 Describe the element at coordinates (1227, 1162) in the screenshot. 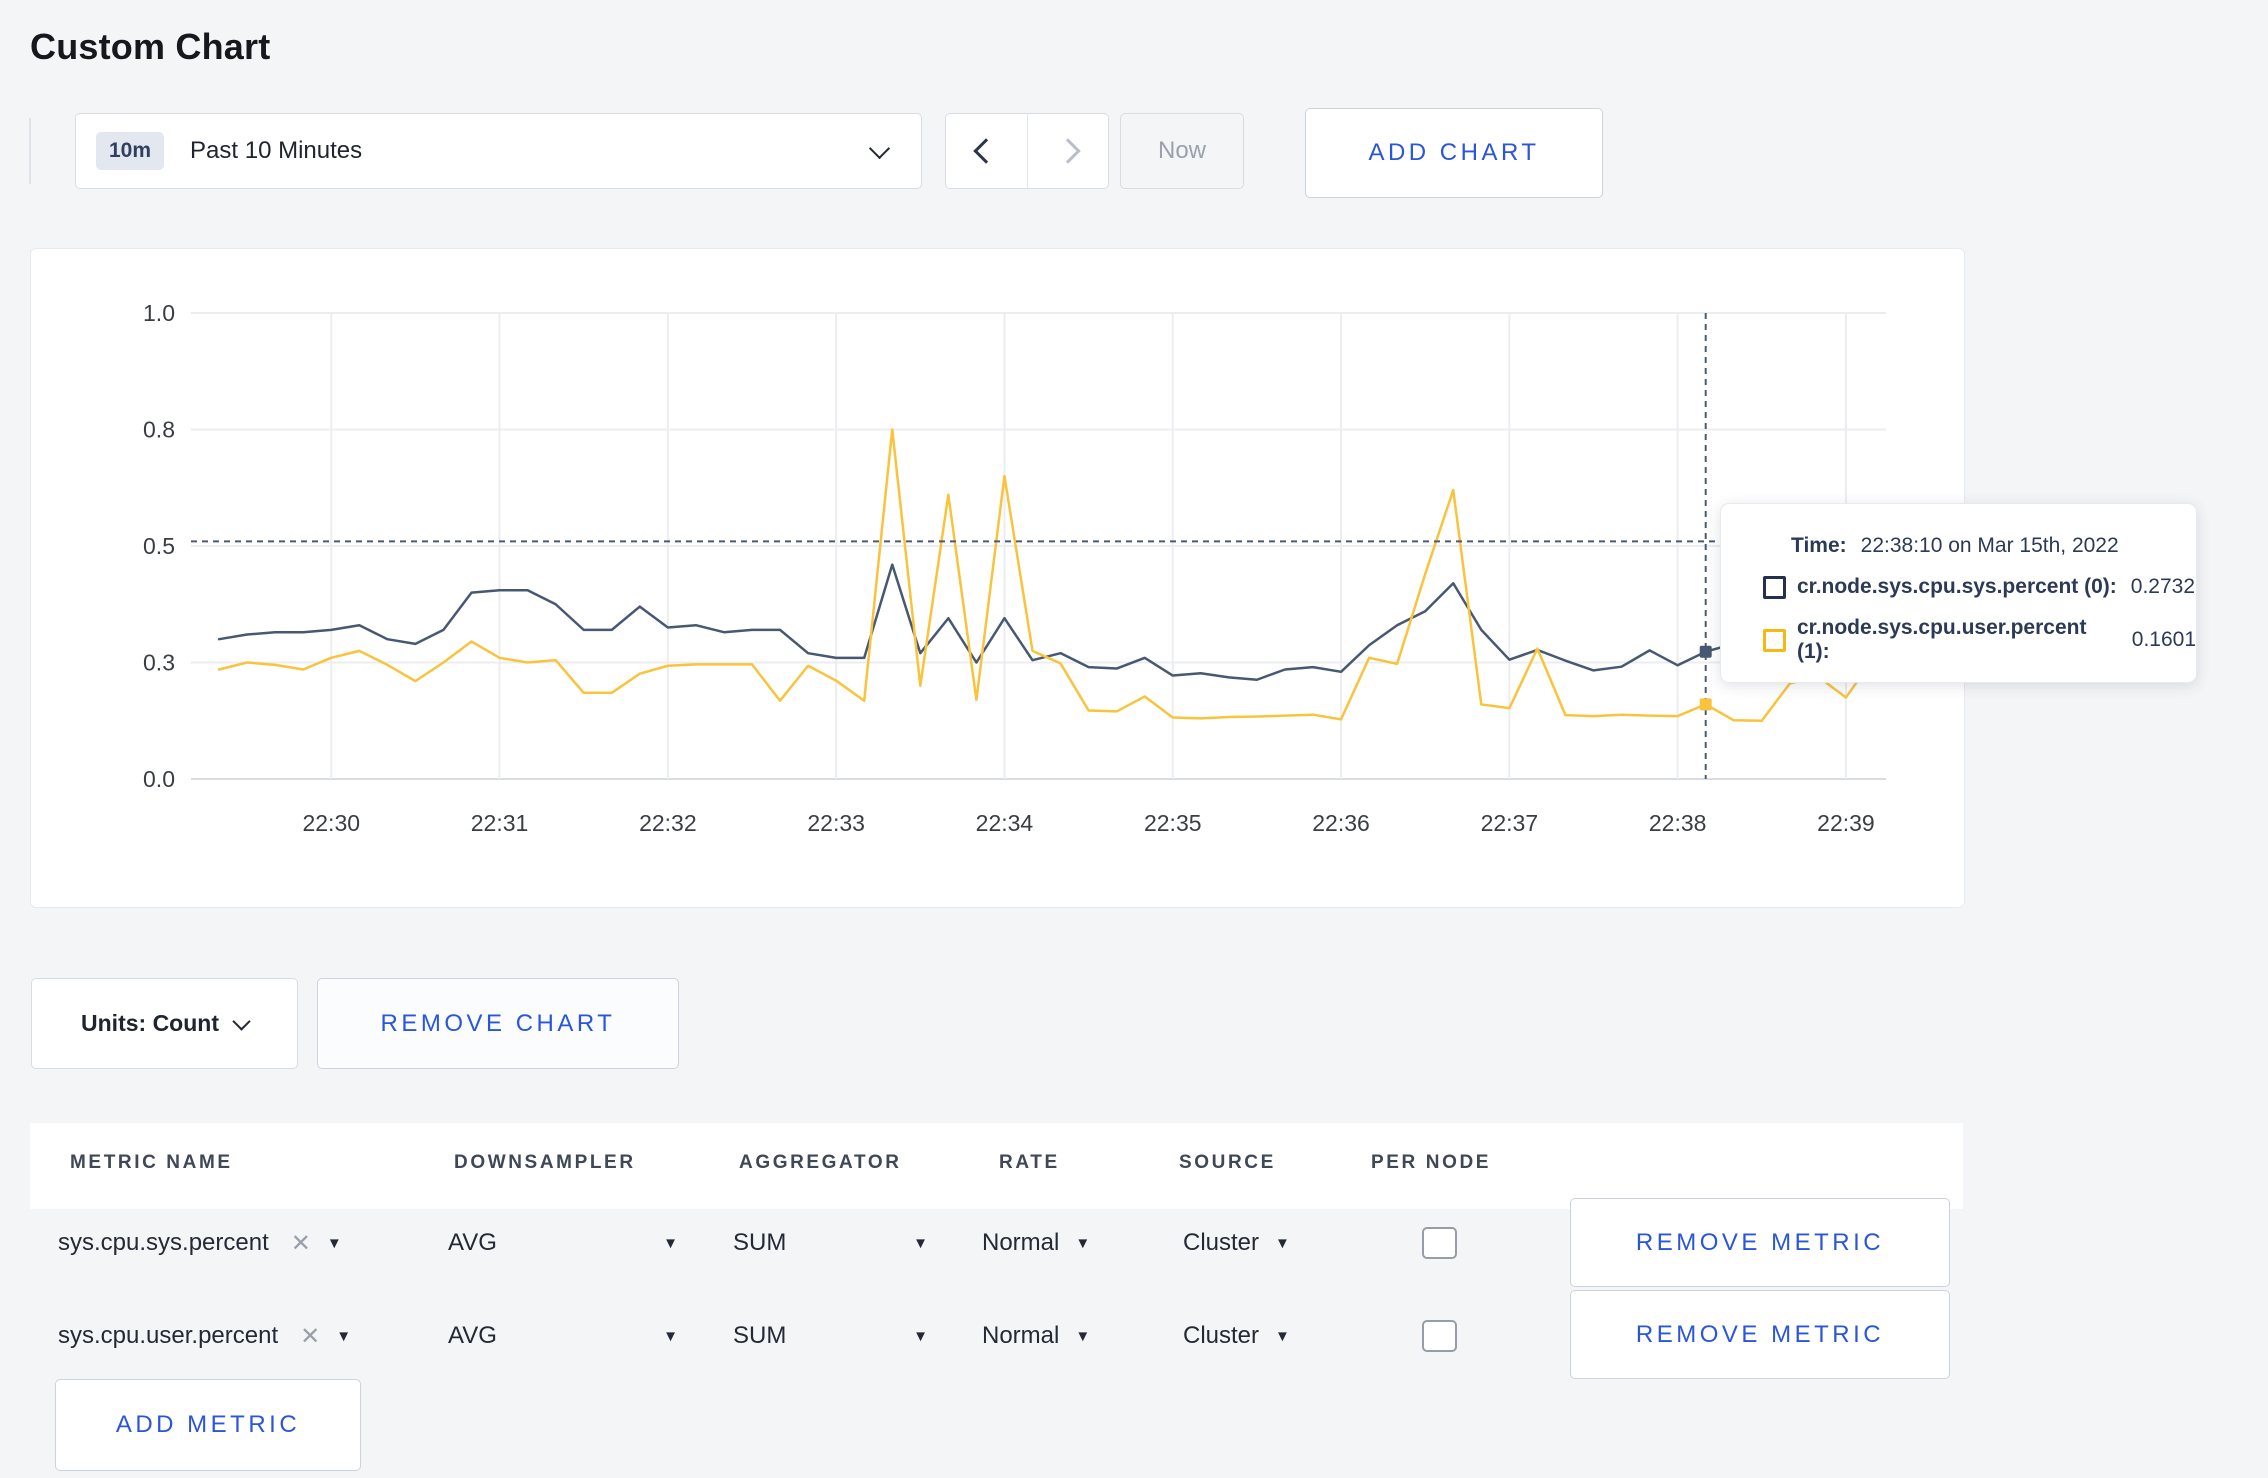

I see `col-source: SOURCE` at that location.